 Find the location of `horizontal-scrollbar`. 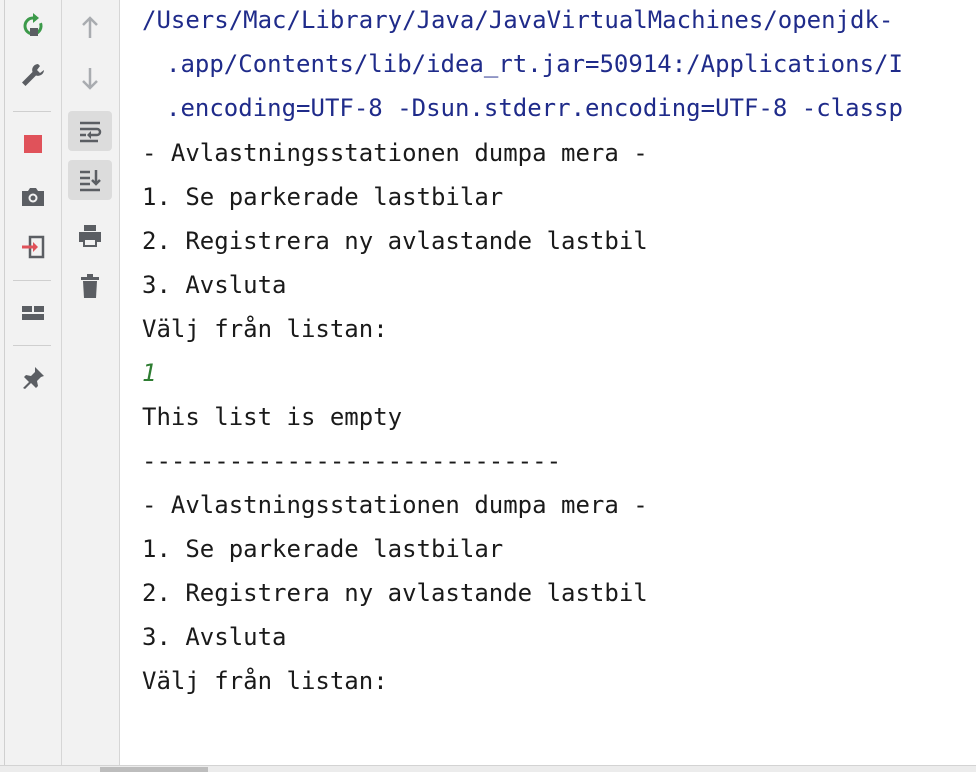

horizontal-scrollbar is located at coordinates (488, 768).